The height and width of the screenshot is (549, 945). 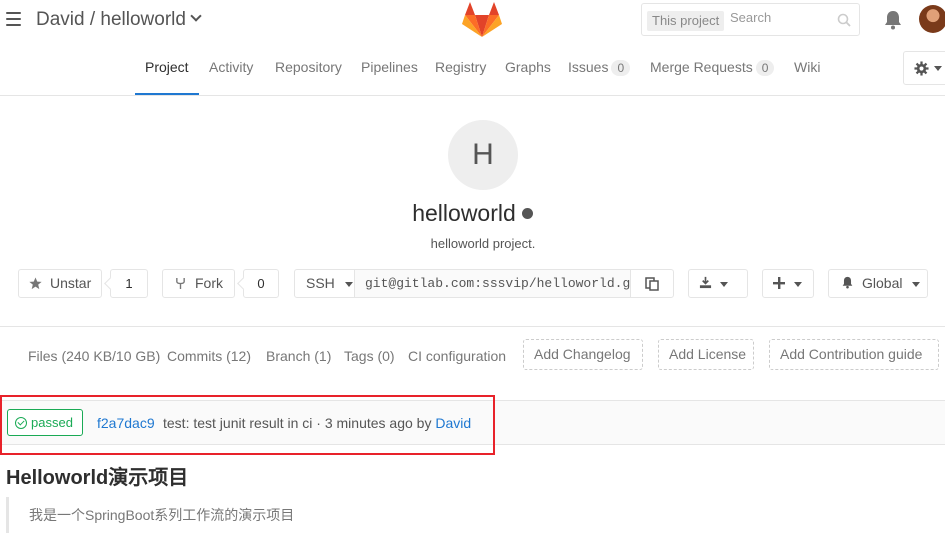 I want to click on ci-status-label: passed, so click(x=52, y=422).